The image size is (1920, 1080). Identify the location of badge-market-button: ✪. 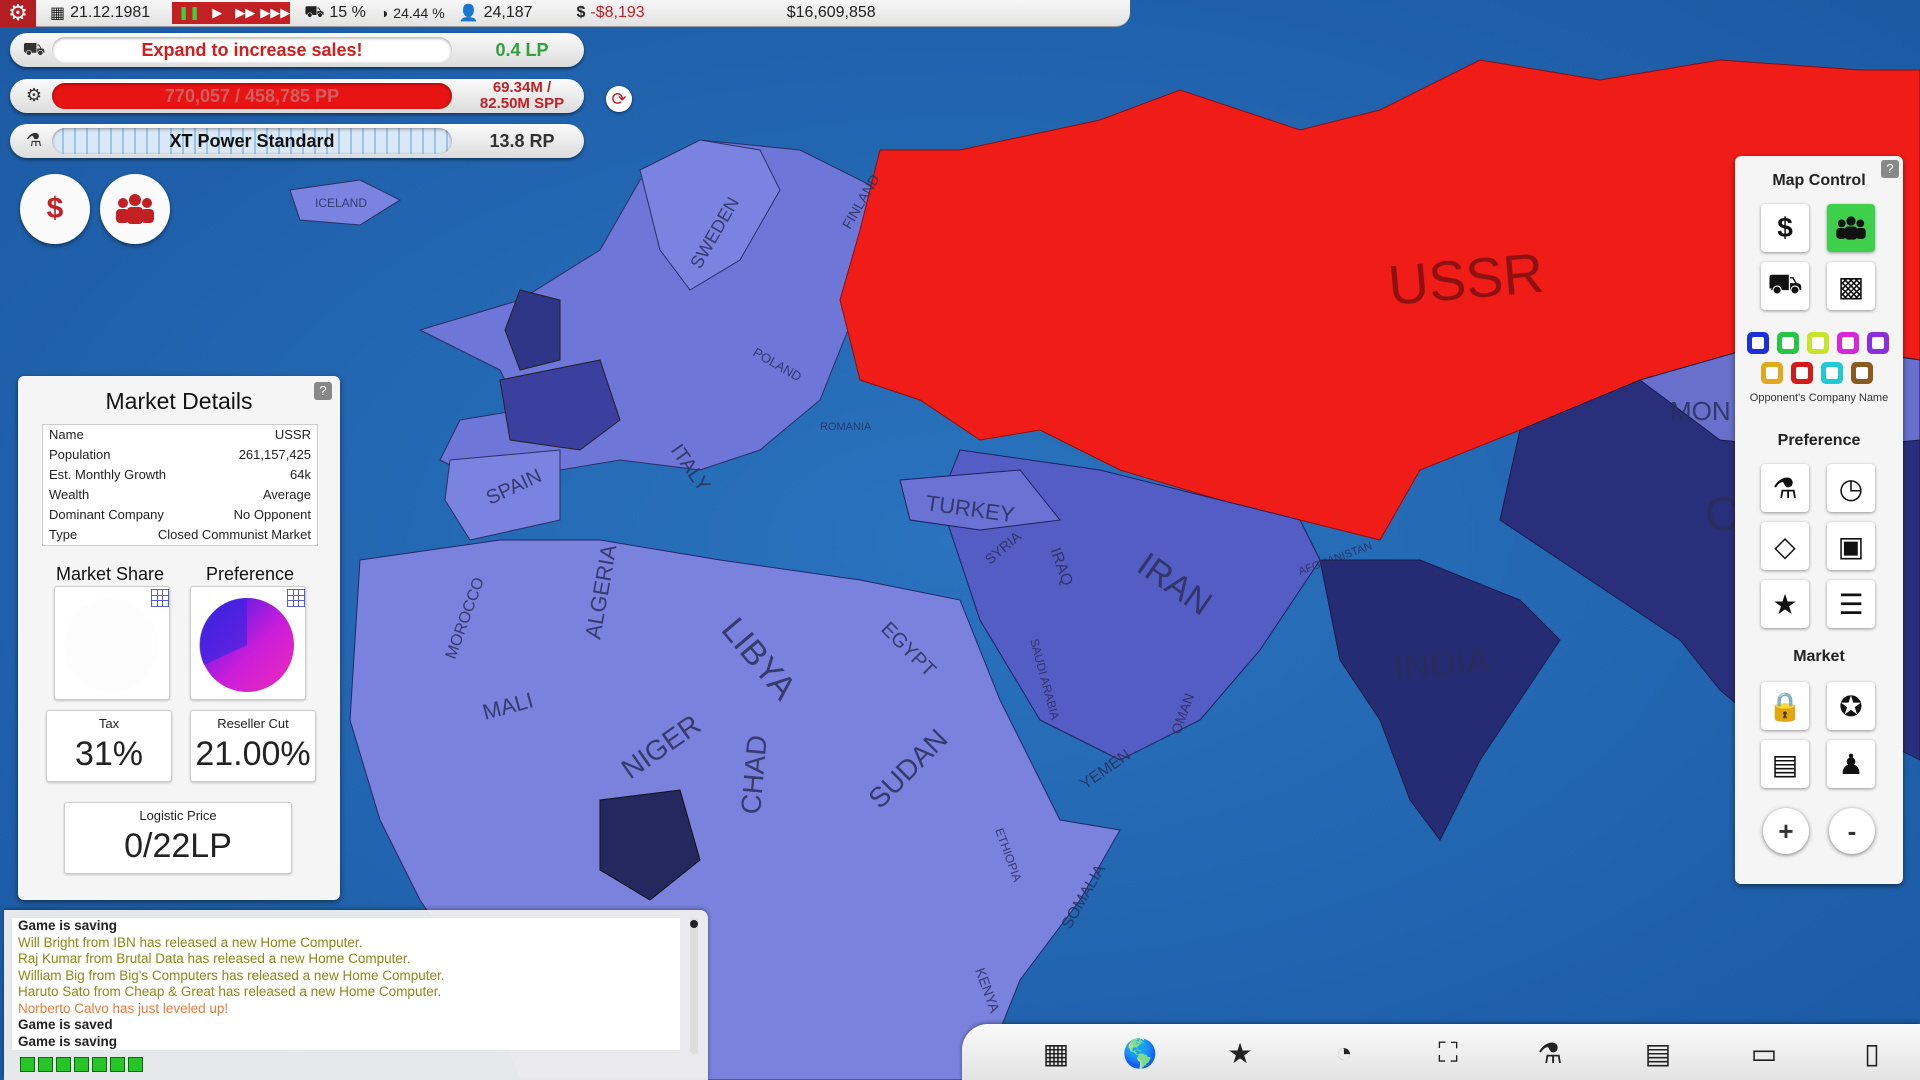
(1851, 706).